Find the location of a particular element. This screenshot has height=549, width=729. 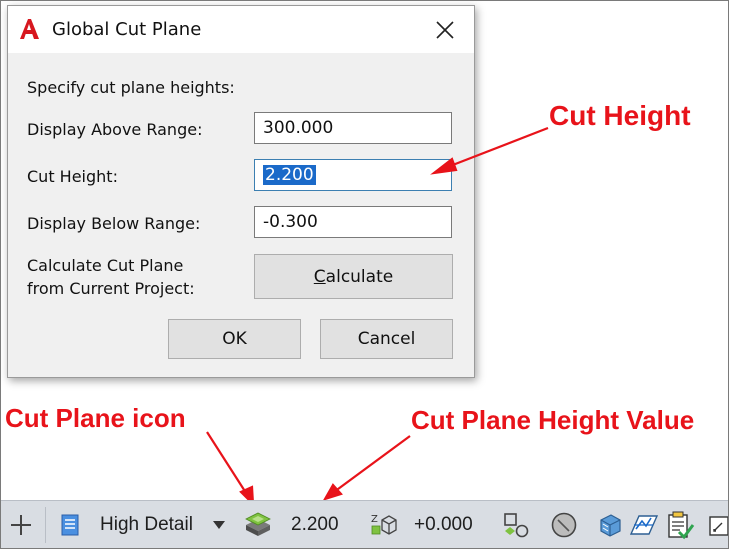

more-icon is located at coordinates (718, 526).